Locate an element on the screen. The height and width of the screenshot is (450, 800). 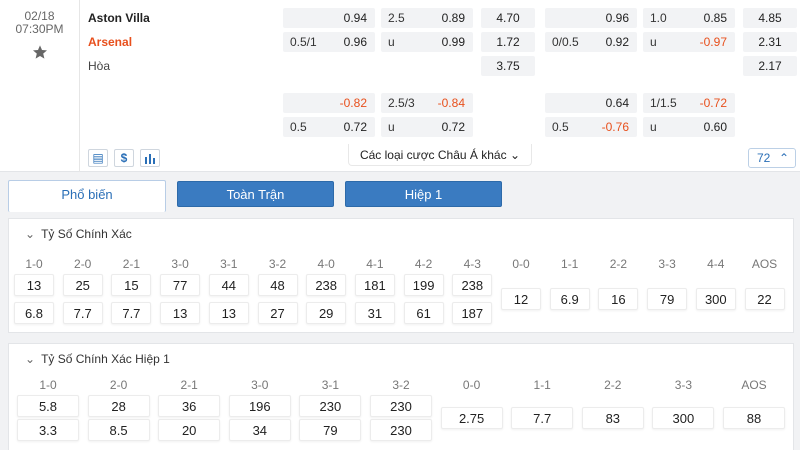
odds-cell: 0.64 is located at coordinates (591, 103).